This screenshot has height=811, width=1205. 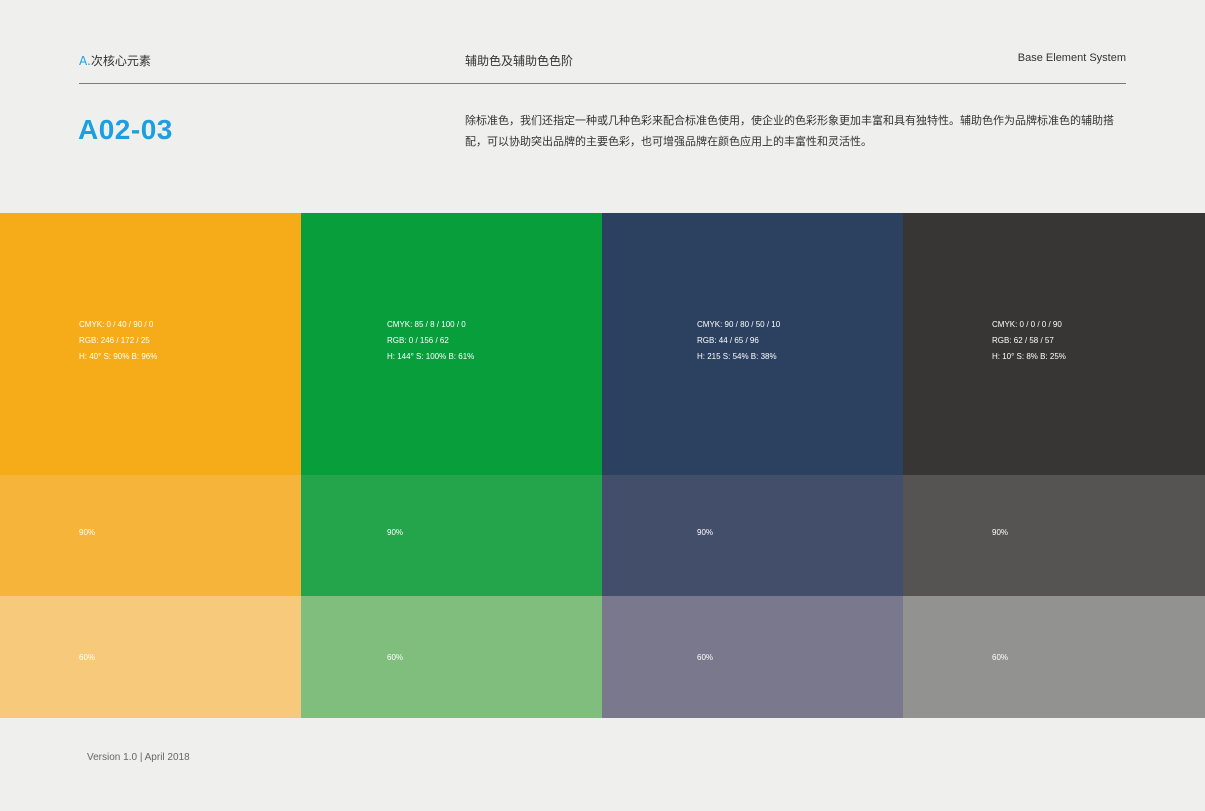 What do you see at coordinates (120, 61) in the screenshot?
I see `section-name: 次核心元素` at bounding box center [120, 61].